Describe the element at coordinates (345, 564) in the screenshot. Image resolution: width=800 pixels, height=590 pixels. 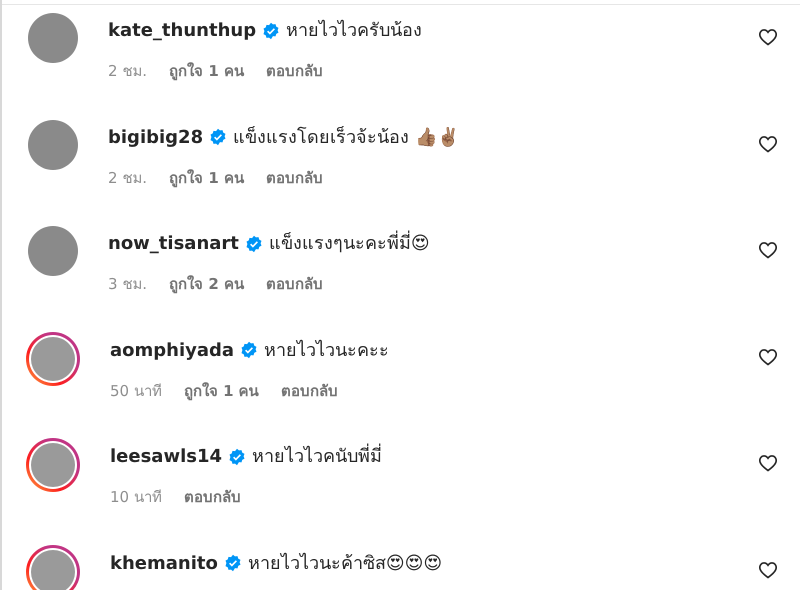
I see `comment-text: หายไวไวนะค้าซิส😍😍😍` at that location.